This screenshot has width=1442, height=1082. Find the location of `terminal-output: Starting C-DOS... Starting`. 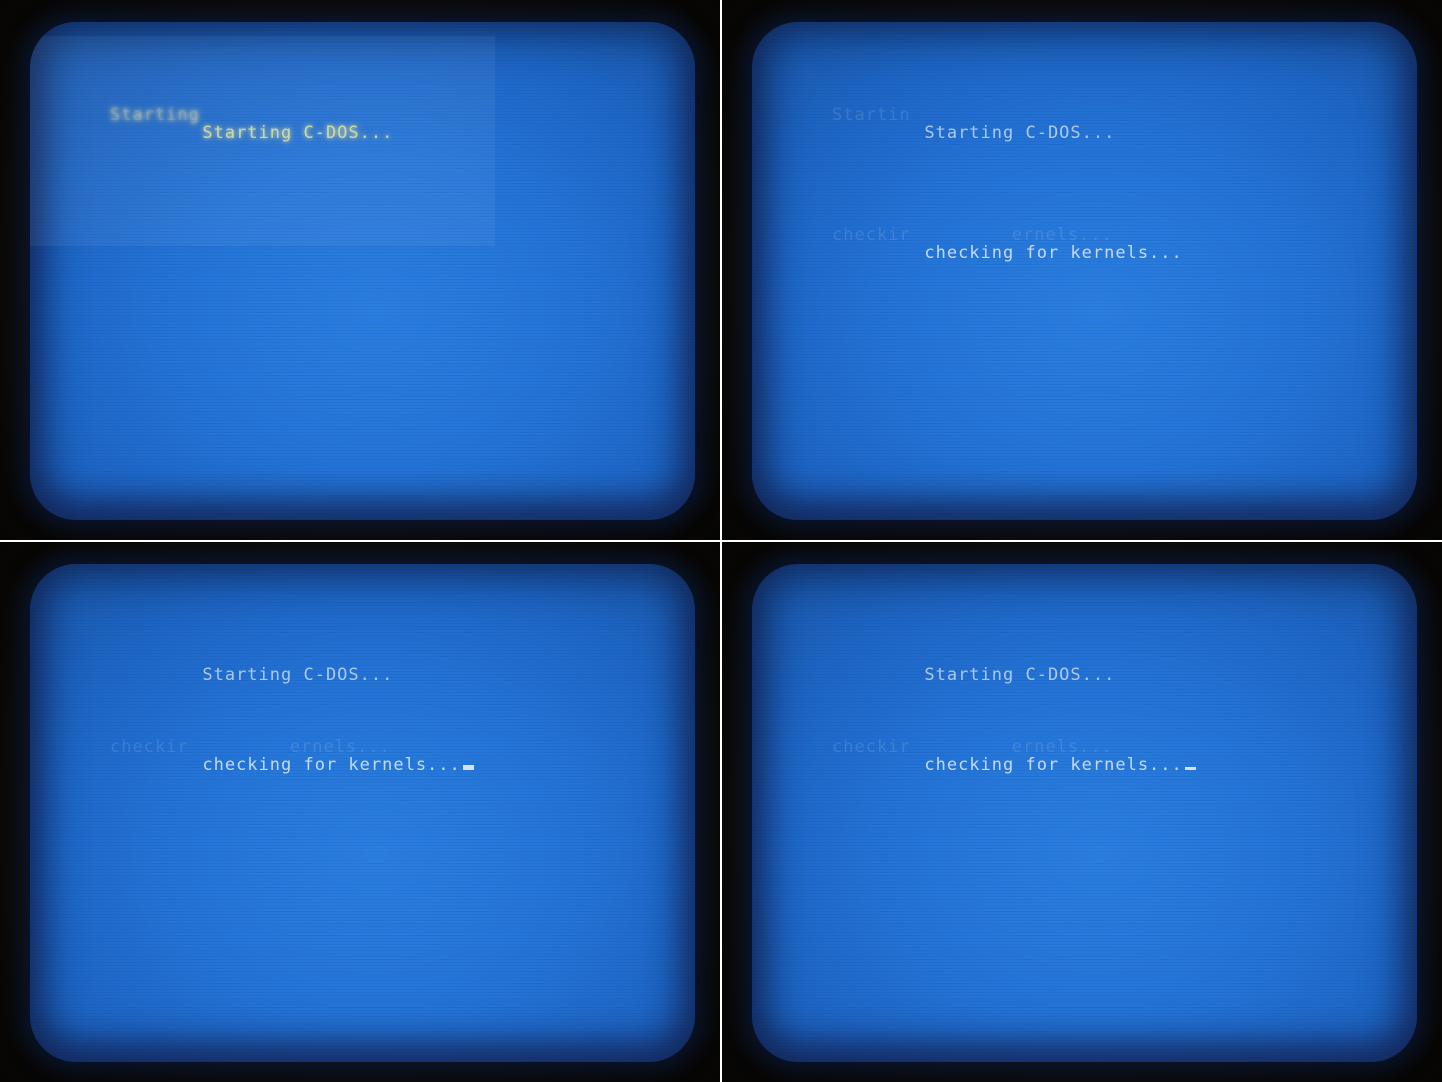

terminal-output: Starting C-DOS... Starting is located at coordinates (241, 148).